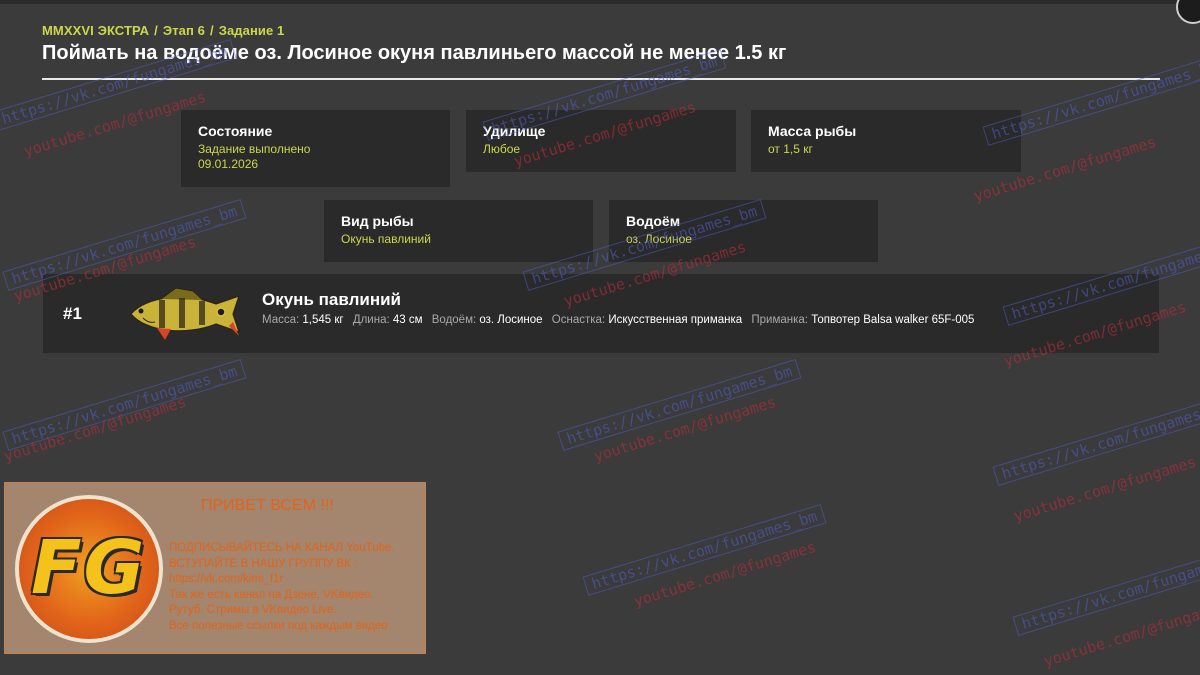 The image size is (1200, 675). Describe the element at coordinates (653, 221) in the screenshot. I see `water-label: Водоём` at that location.